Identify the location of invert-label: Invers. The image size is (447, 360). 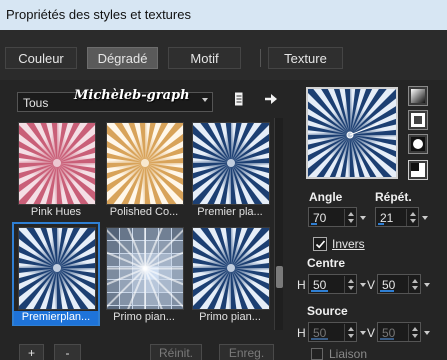
(348, 244).